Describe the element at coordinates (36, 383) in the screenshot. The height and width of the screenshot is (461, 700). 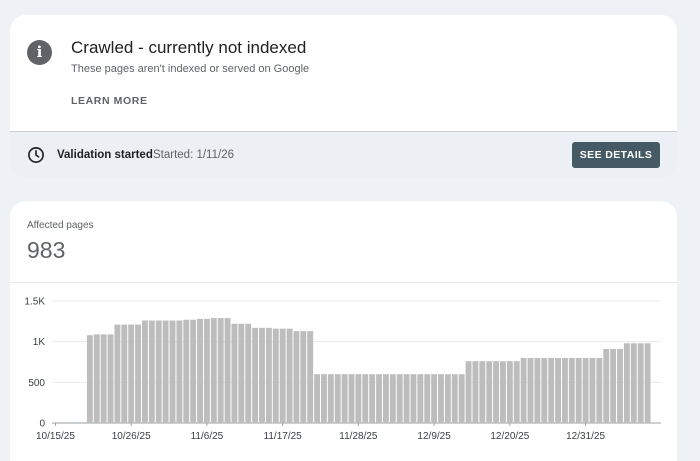
I see `y-tick-label: 500` at that location.